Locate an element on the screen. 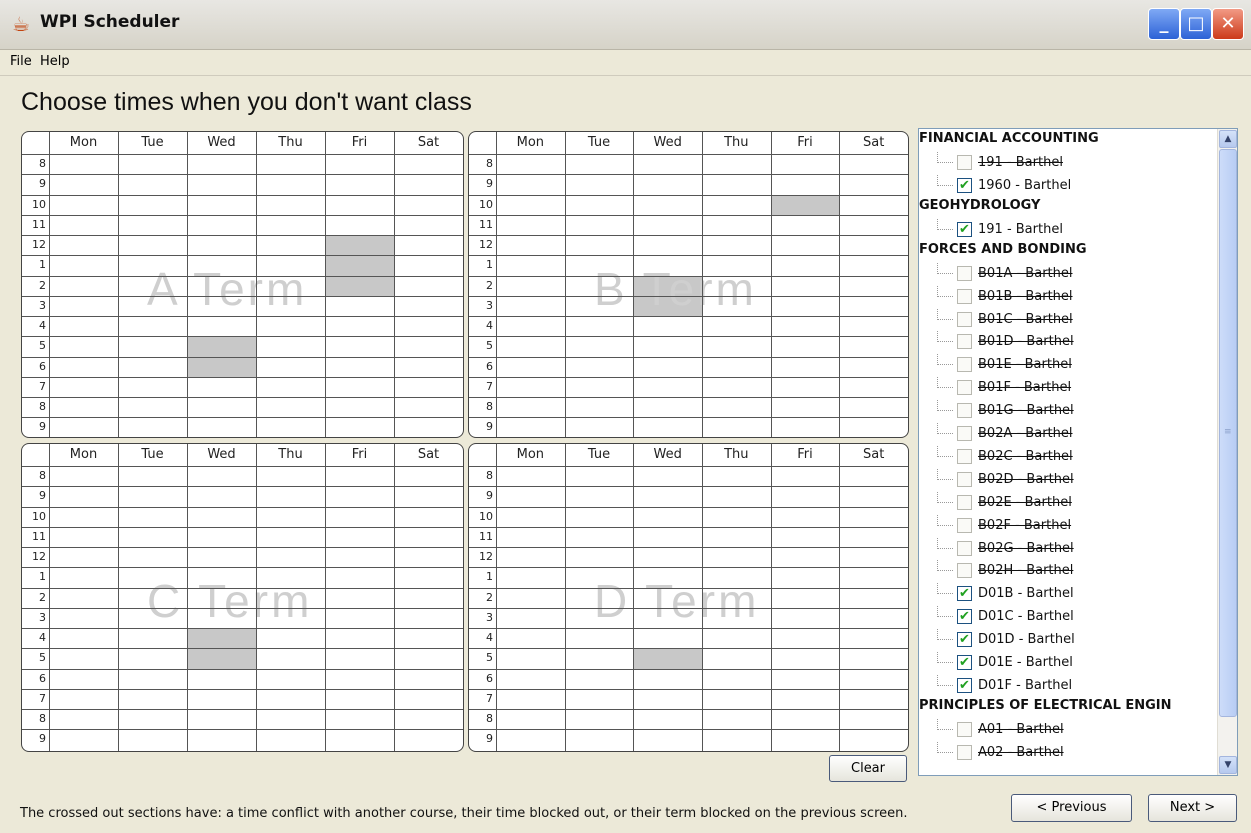 The image size is (1251, 833). section-row: B01C - Barthel is located at coordinates (1072, 319).